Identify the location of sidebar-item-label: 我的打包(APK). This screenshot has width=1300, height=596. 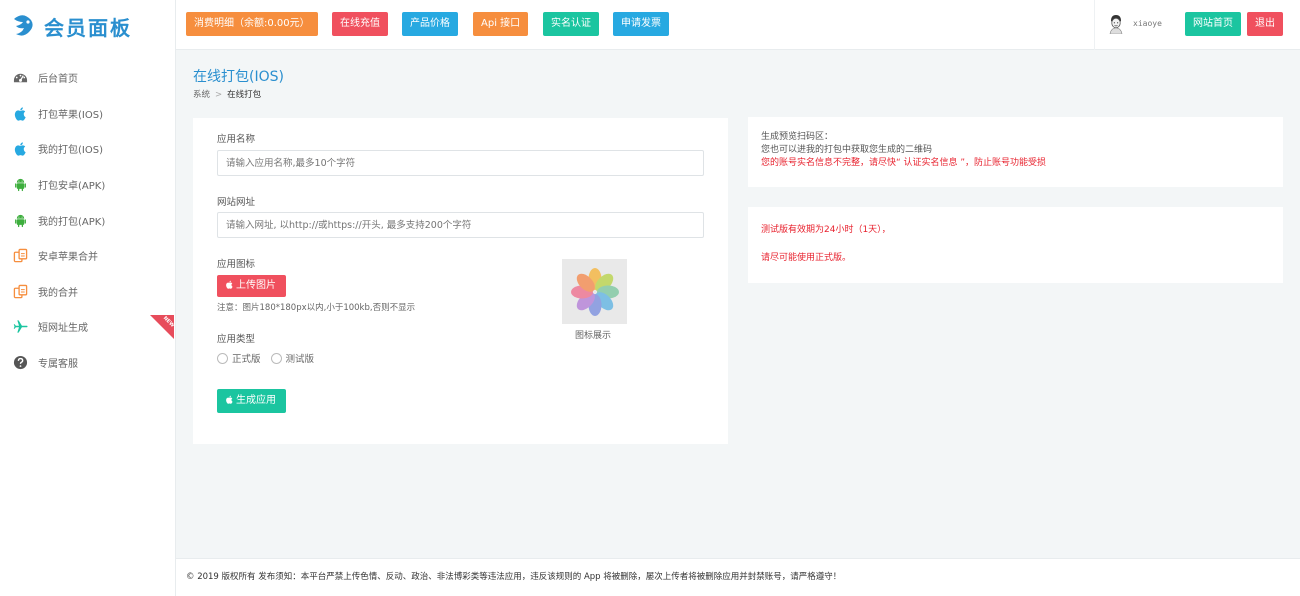
(72, 222).